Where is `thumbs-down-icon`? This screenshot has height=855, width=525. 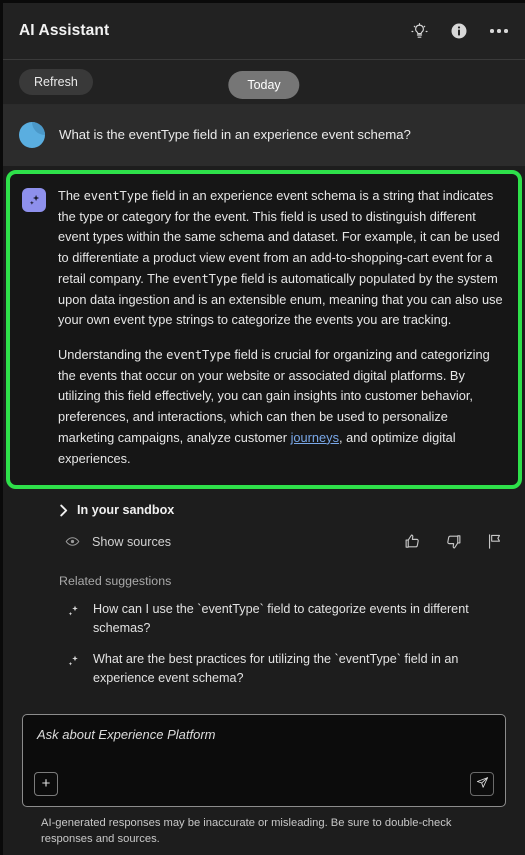
thumbs-down-icon is located at coordinates (453, 541).